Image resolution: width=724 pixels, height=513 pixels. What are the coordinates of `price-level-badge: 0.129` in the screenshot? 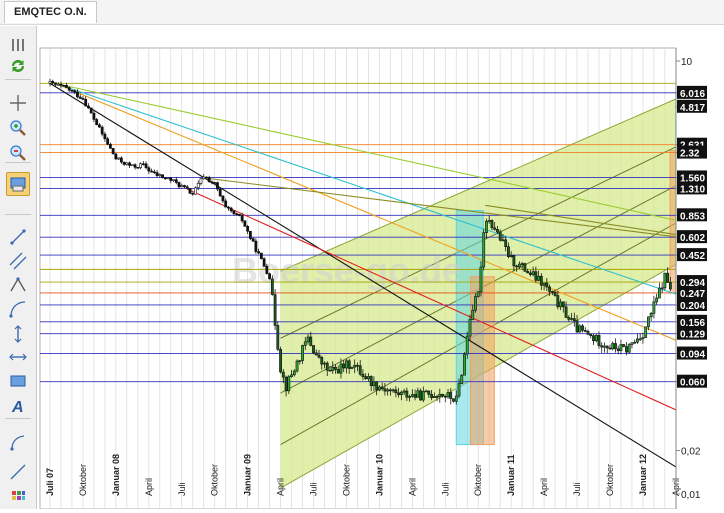 It's located at (692, 333).